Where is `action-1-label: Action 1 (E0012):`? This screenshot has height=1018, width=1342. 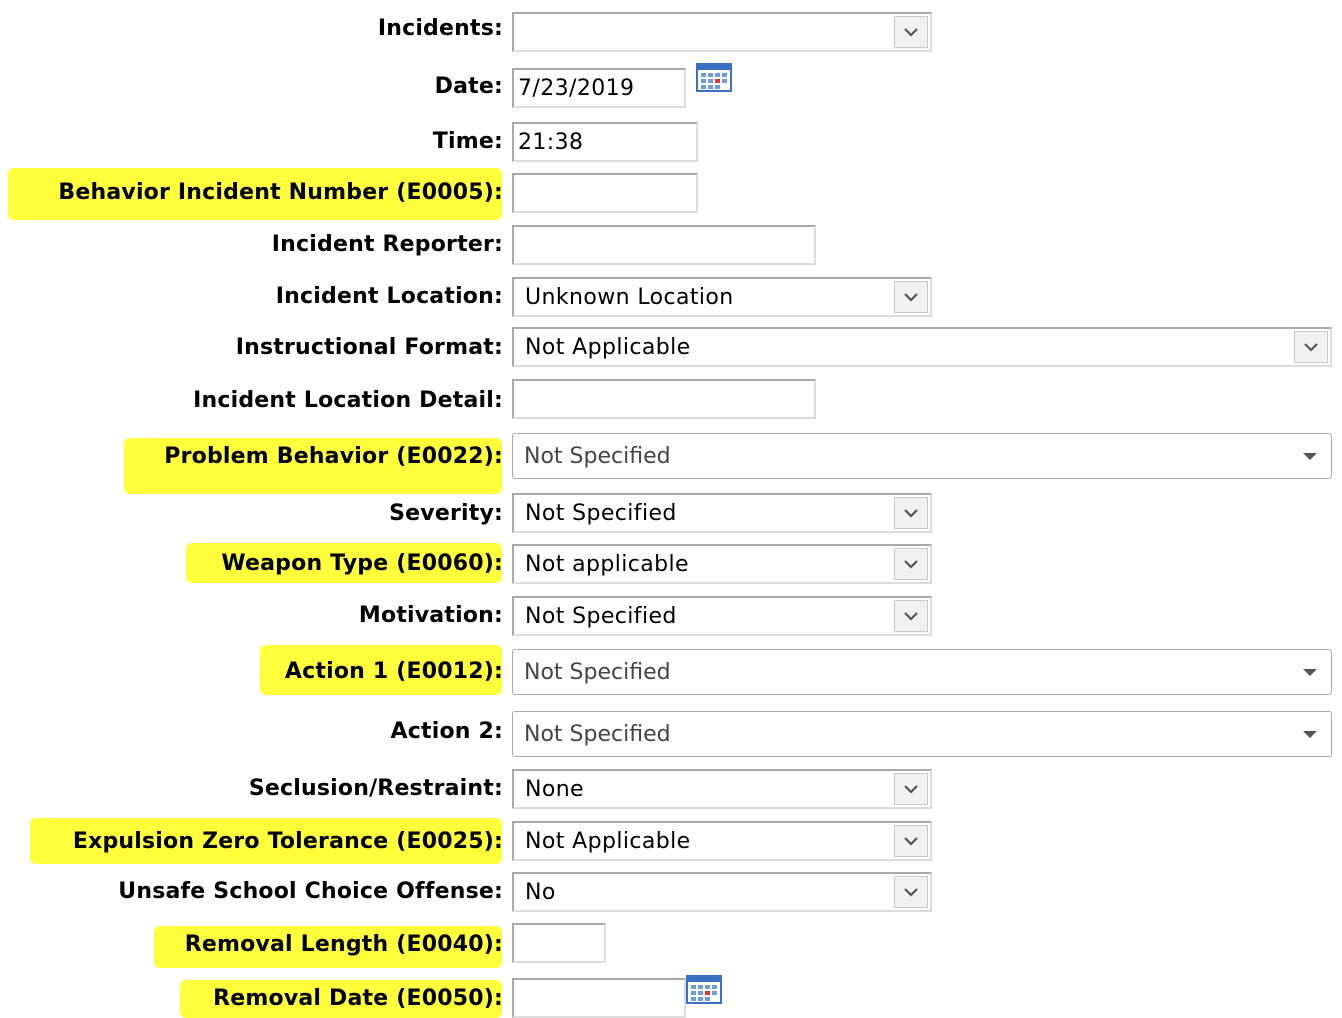
action-1-label: Action 1 (E0012): is located at coordinates (393, 671).